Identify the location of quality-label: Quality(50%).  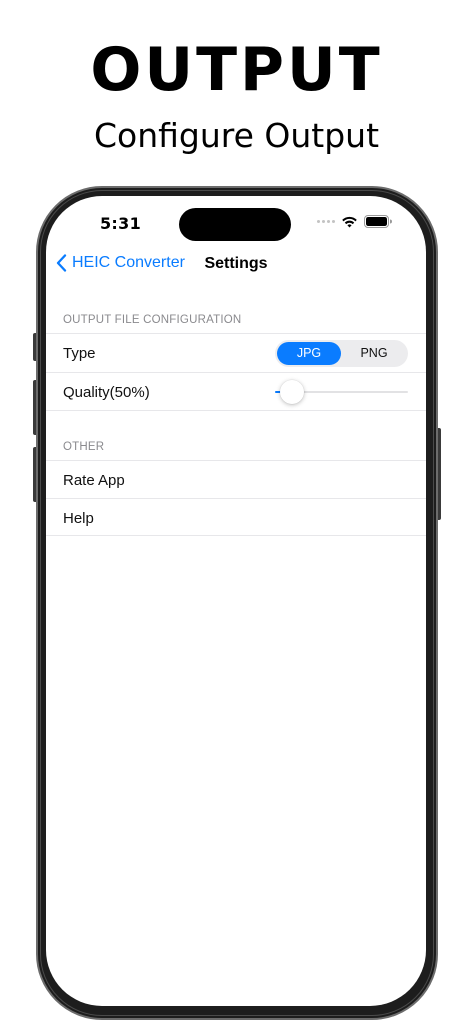
(106, 392).